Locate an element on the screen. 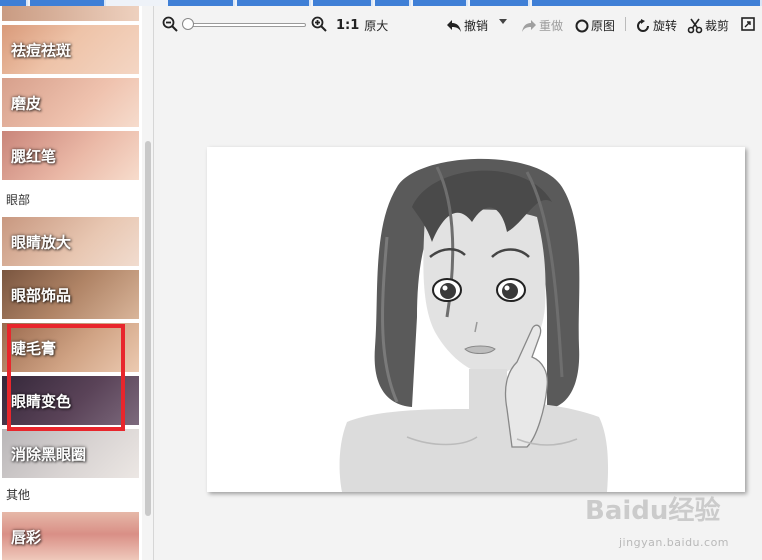 The width and height of the screenshot is (762, 560). effect-tile-lip-gloss: 唇彩 is located at coordinates (70, 536).